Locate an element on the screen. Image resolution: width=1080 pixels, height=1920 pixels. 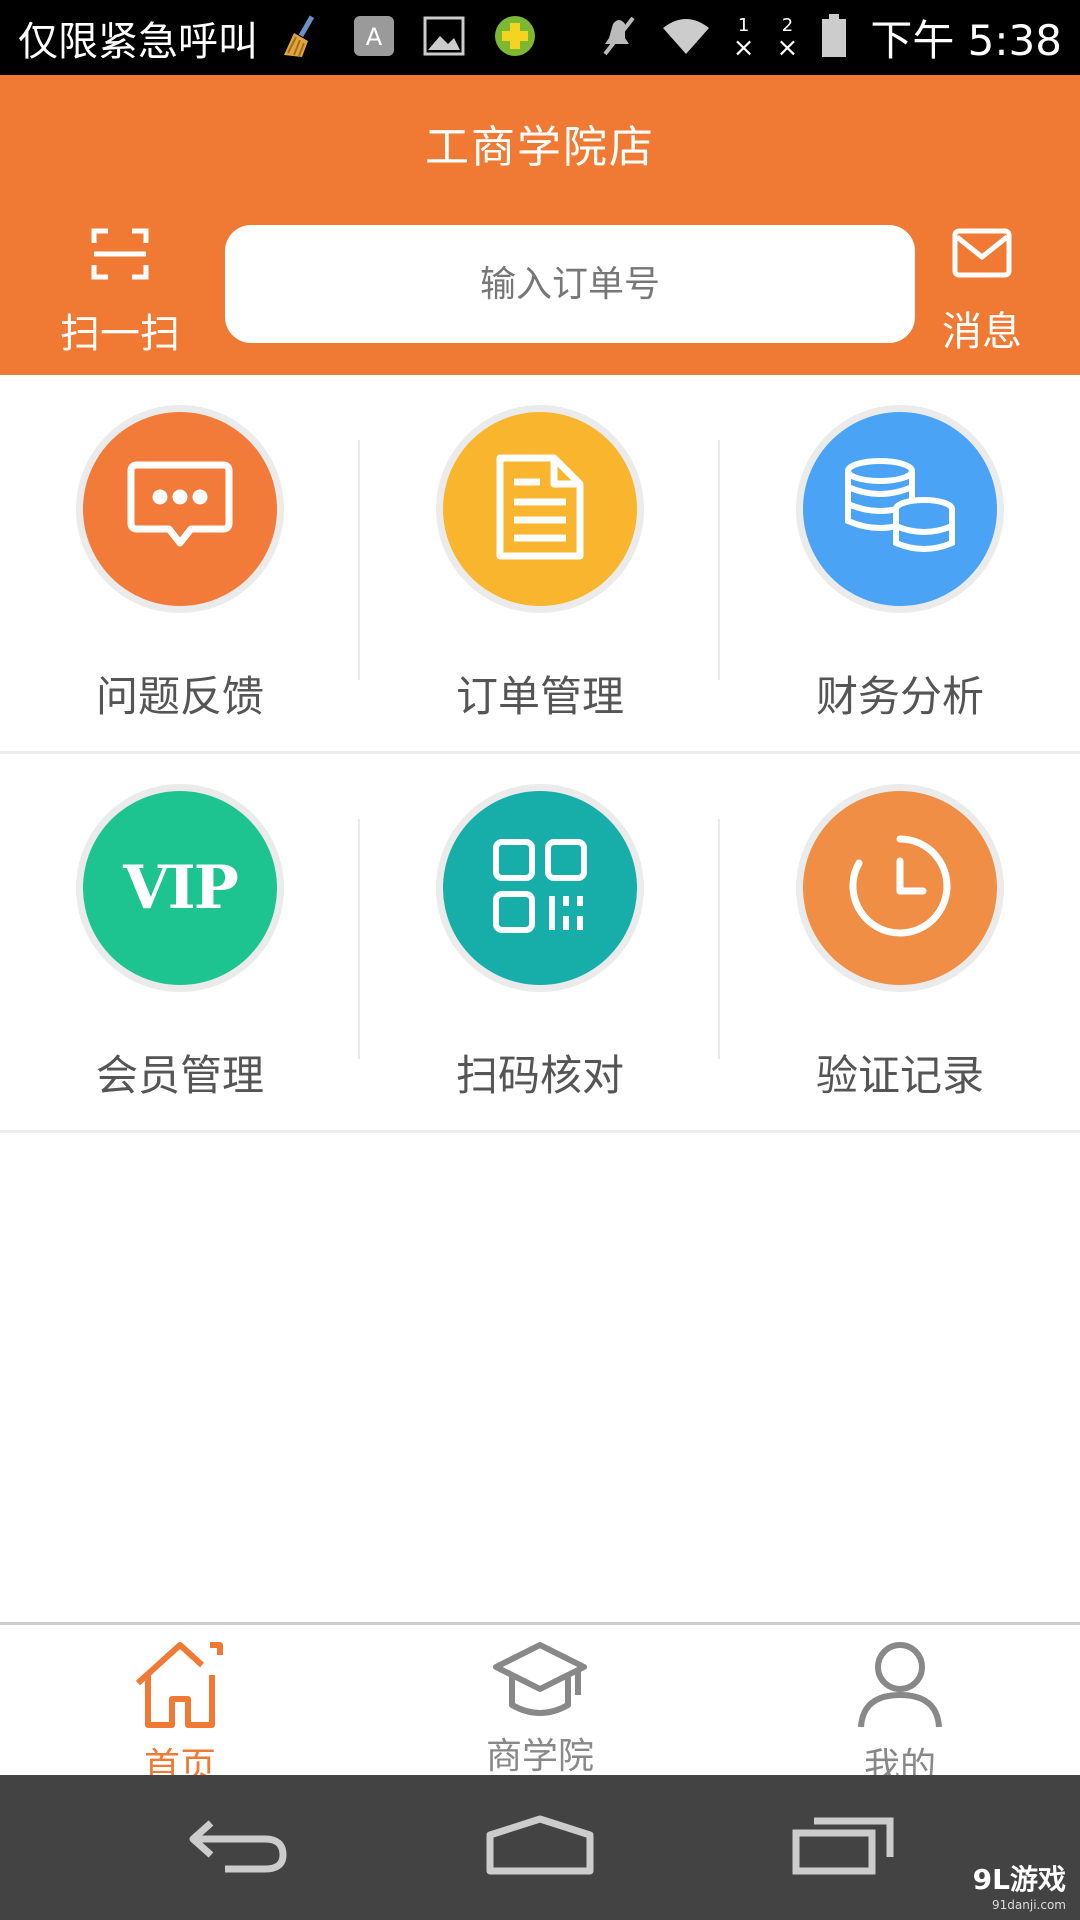
bottom-tab-bar: 首页 商学院 我的 is located at coordinates (540, 1704).